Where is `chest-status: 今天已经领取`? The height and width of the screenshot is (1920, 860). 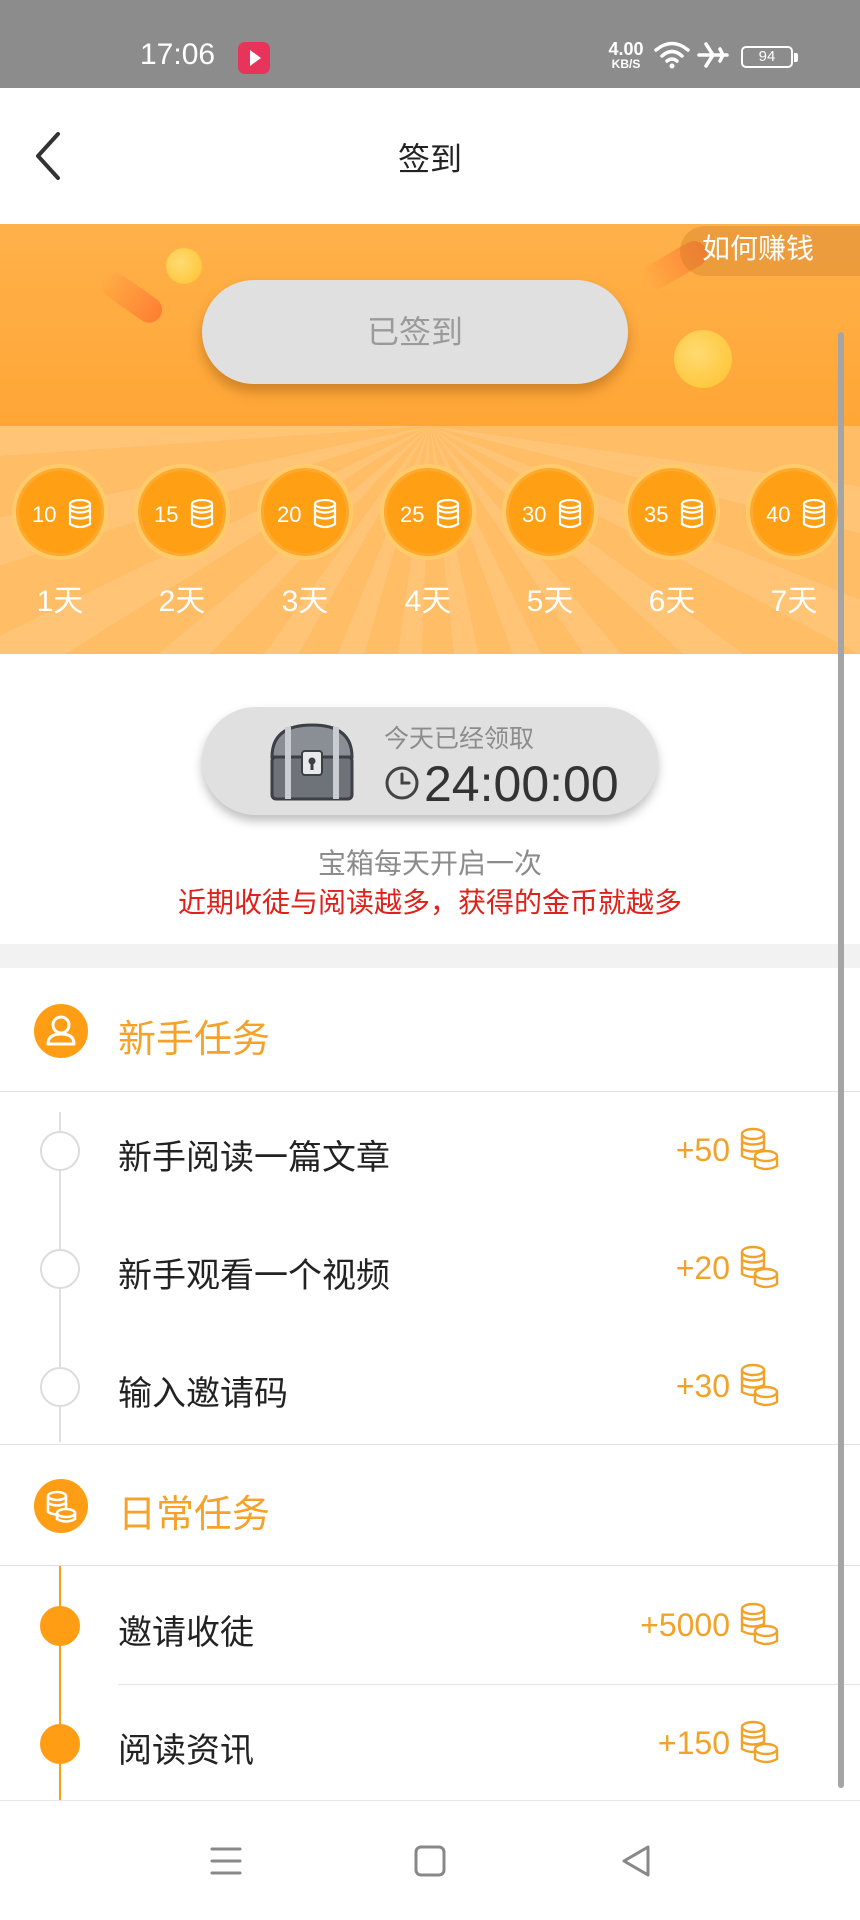
chest-status: 今天已经领取 is located at coordinates (459, 738).